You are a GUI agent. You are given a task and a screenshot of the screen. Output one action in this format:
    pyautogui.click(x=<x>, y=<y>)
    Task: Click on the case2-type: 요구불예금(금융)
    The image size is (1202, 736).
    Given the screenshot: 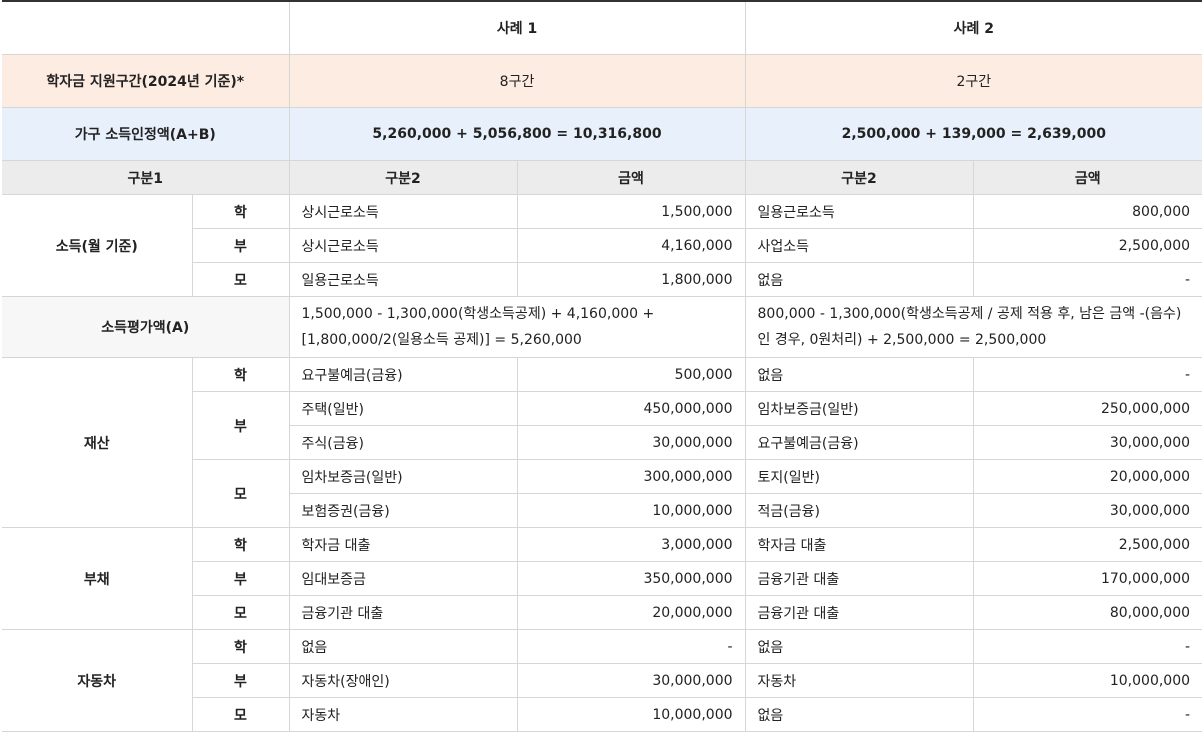 What is the action you would take?
    pyautogui.click(x=859, y=442)
    